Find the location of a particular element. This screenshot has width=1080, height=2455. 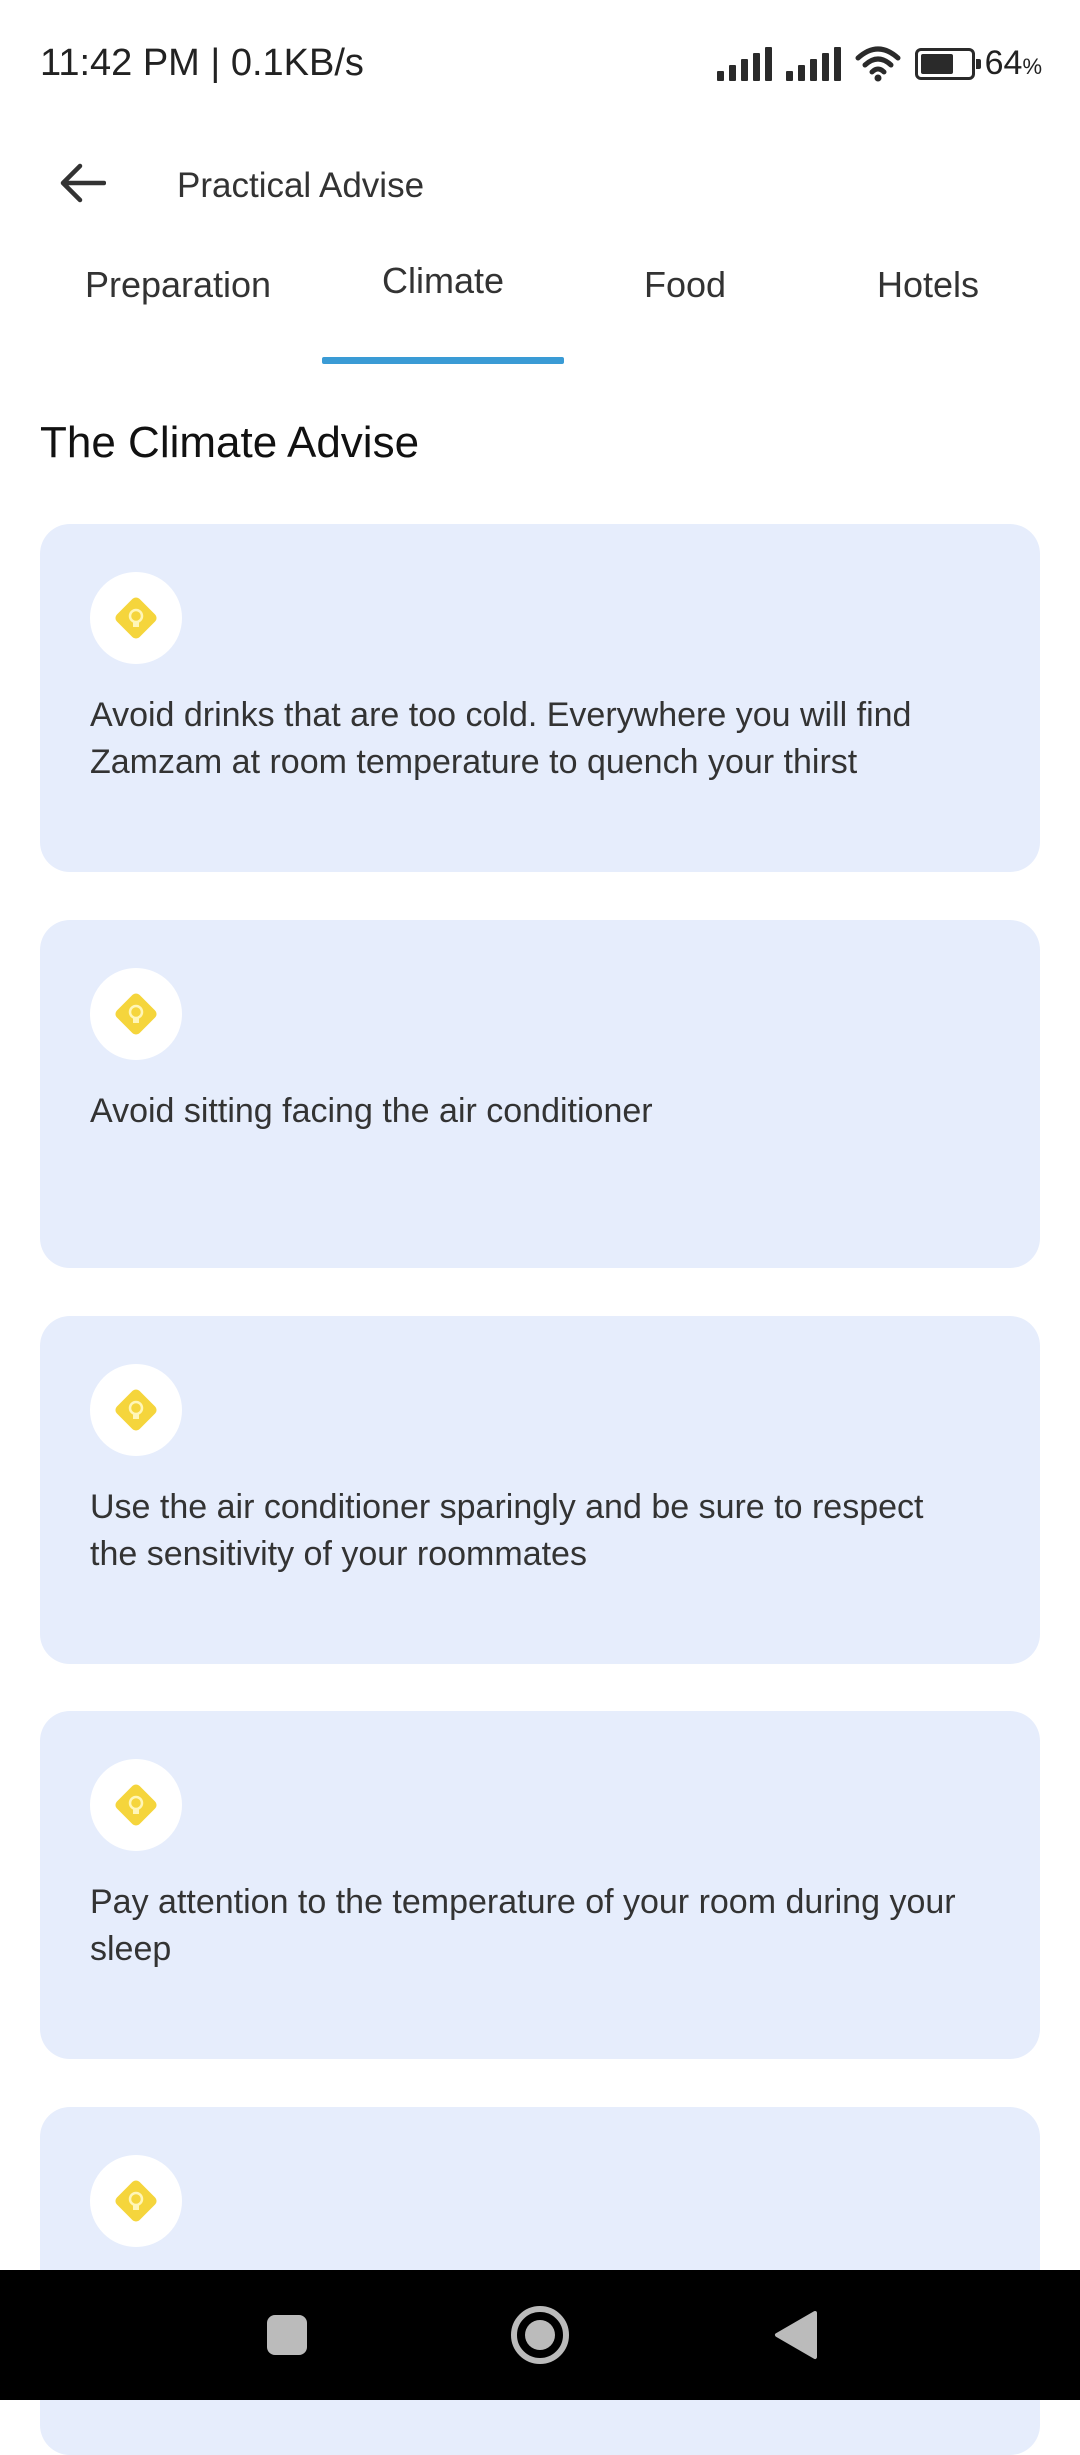

section-title: The Climate Advise is located at coordinates (230, 442).